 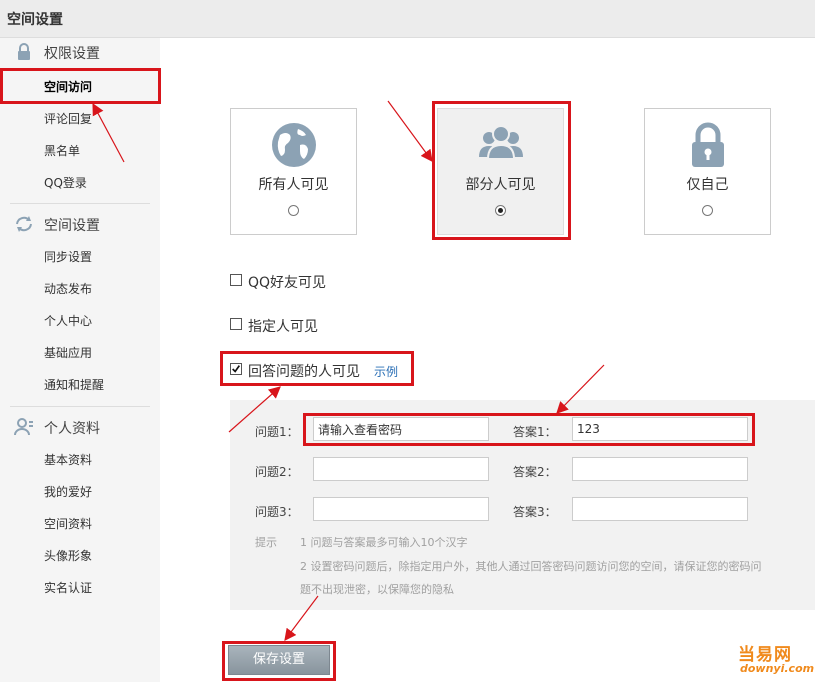 What do you see at coordinates (330, 281) in the screenshot?
I see `checkbox-qq-friends: QQ好友可见` at bounding box center [330, 281].